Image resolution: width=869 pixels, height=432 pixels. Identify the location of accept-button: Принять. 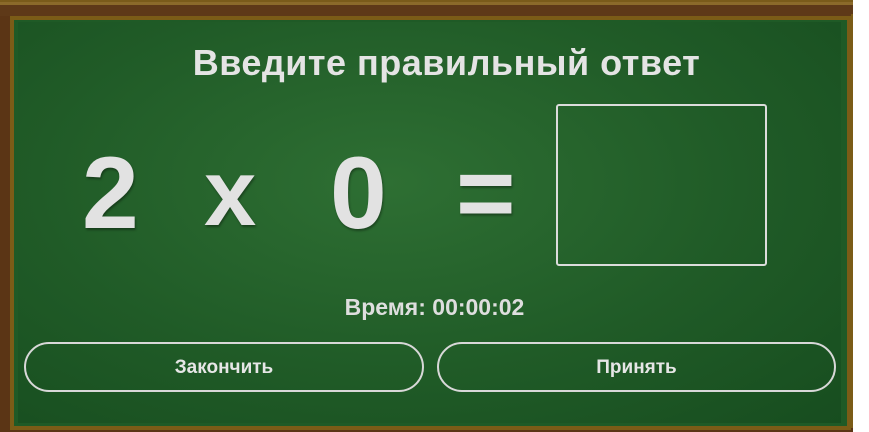
(636, 367).